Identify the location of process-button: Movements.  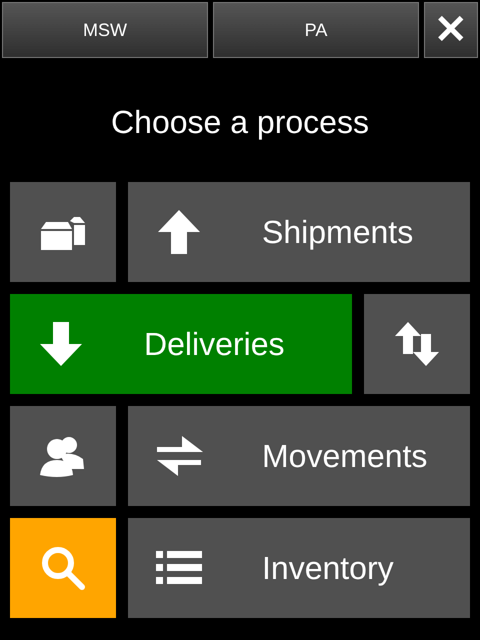
(299, 456).